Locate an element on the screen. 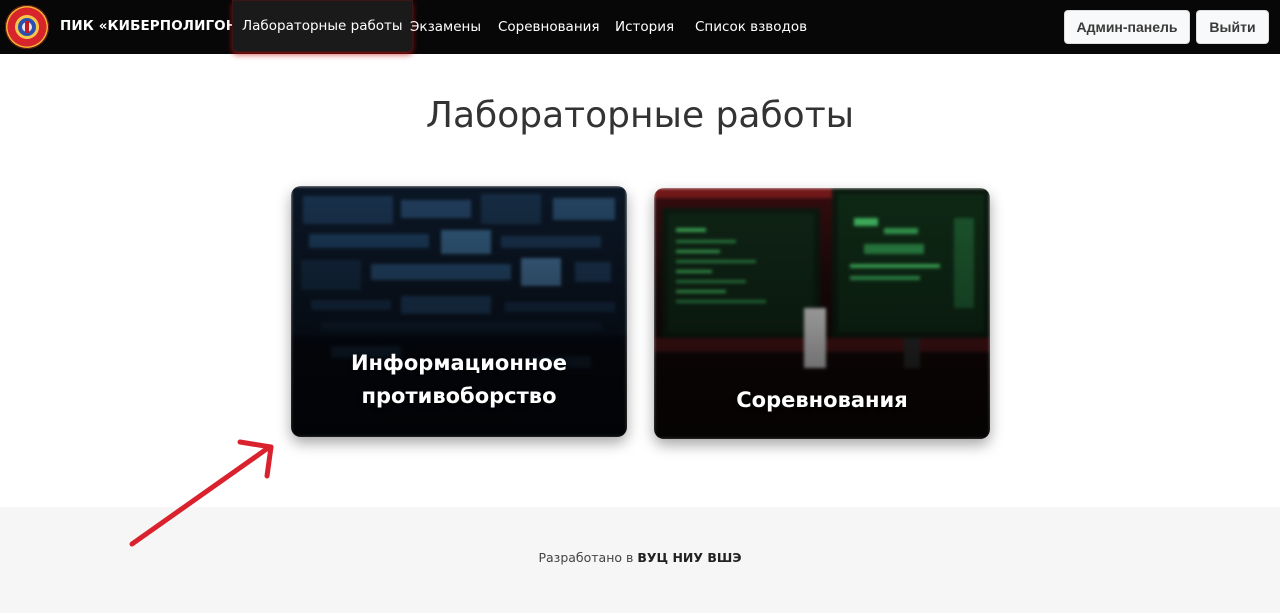 The height and width of the screenshot is (613, 1280). nav-item-exams: Экзамены is located at coordinates (445, 27).